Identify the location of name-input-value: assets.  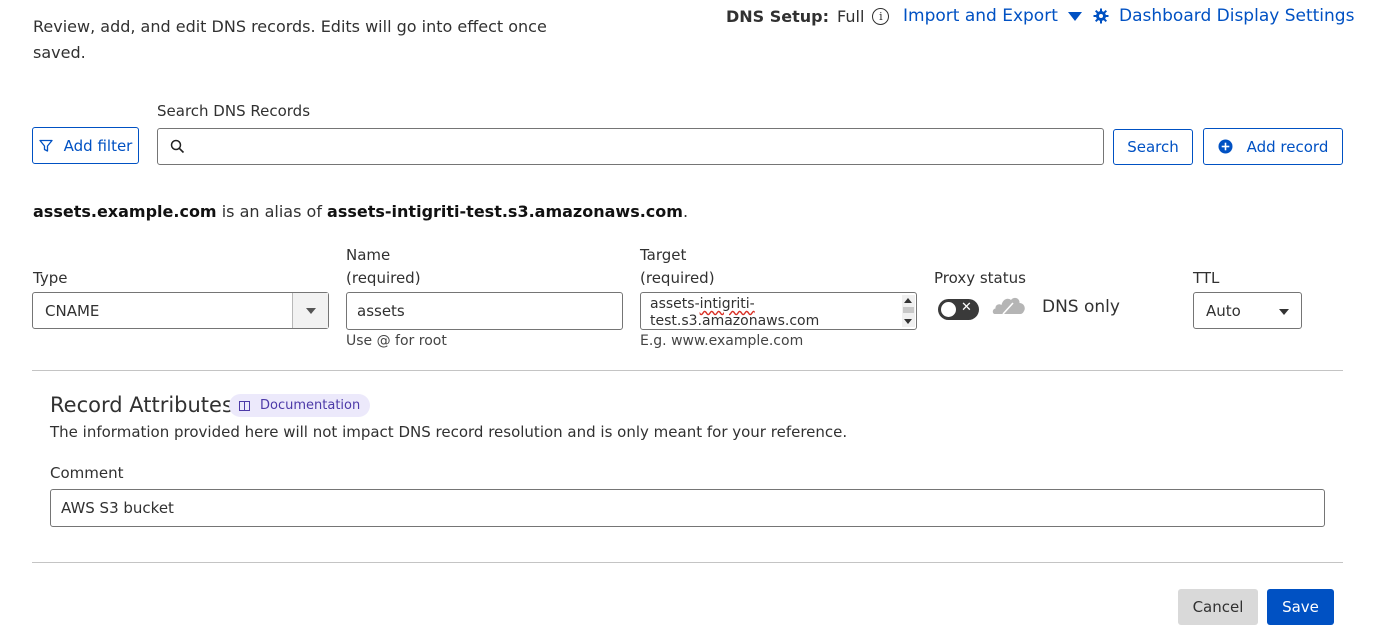
(381, 311).